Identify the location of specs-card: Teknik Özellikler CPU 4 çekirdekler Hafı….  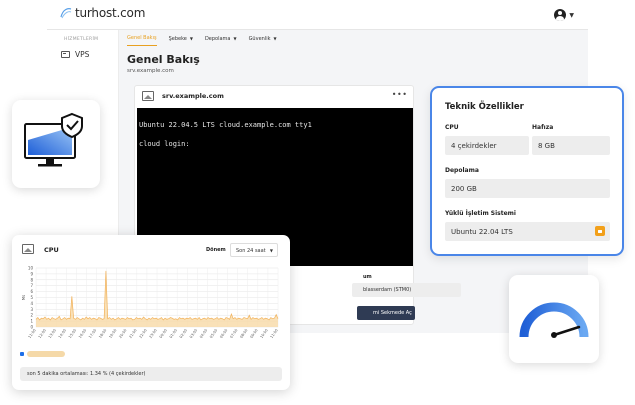
(527, 171).